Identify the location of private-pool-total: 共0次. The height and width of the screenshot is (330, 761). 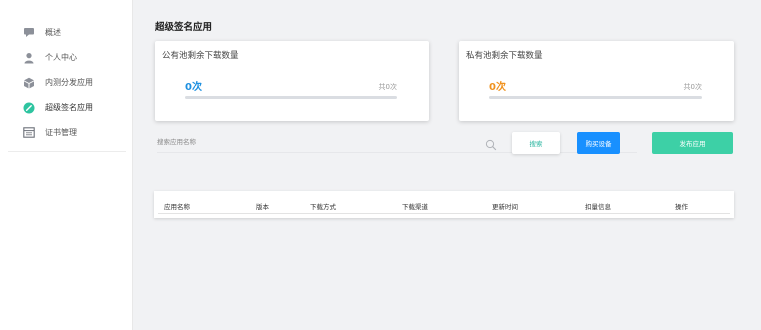
(692, 87).